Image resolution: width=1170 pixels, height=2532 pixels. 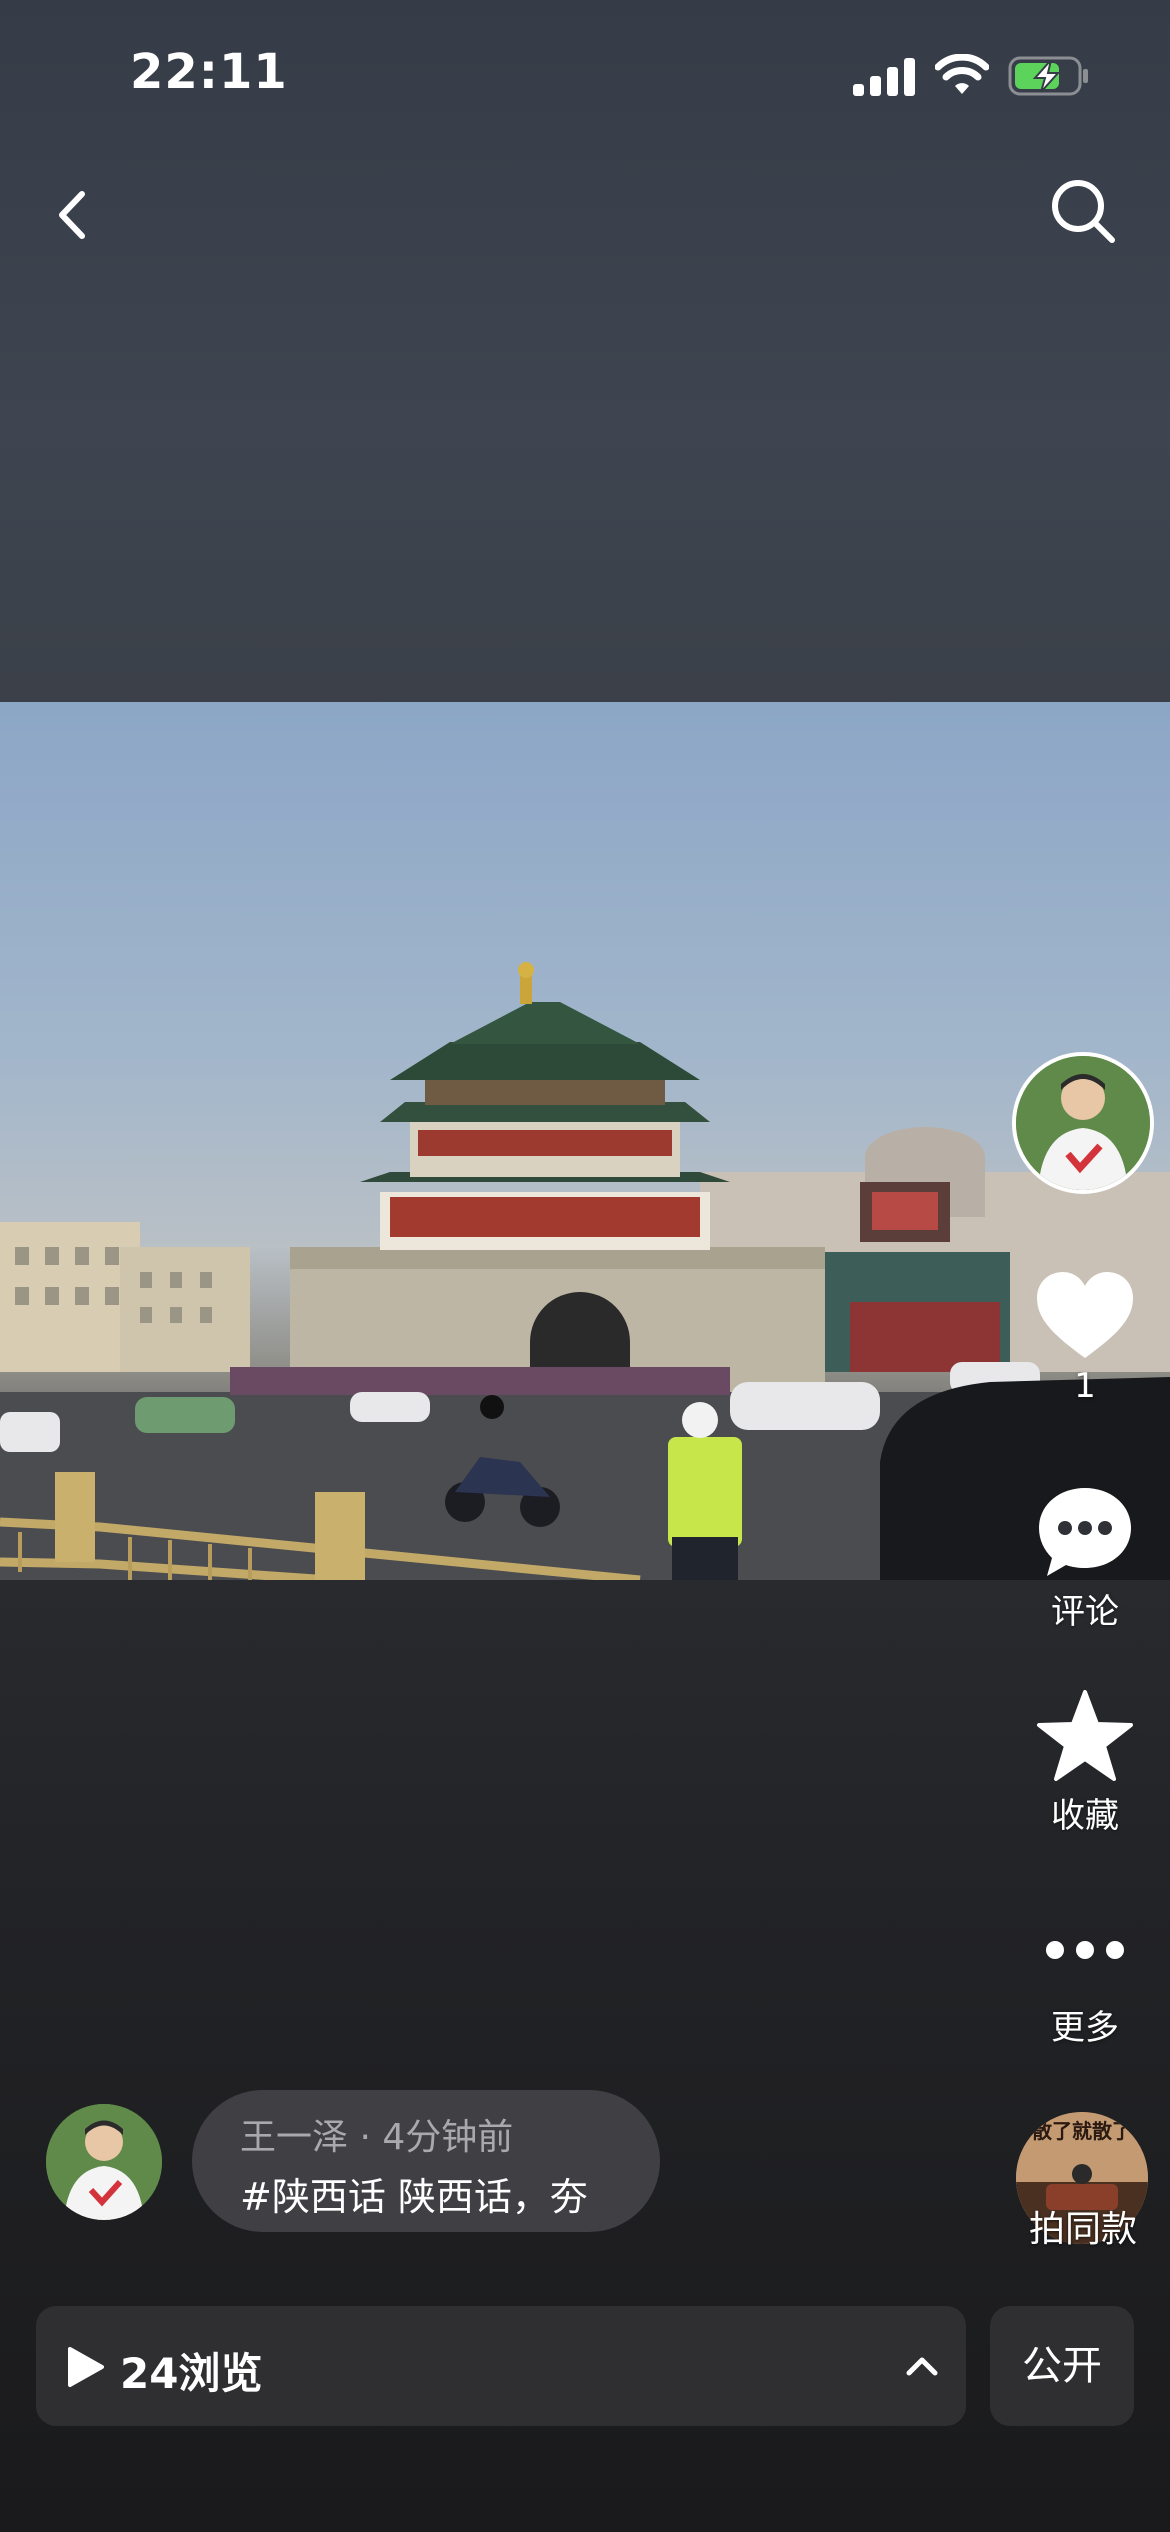 I want to click on status-time: 22:11, so click(x=209, y=72).